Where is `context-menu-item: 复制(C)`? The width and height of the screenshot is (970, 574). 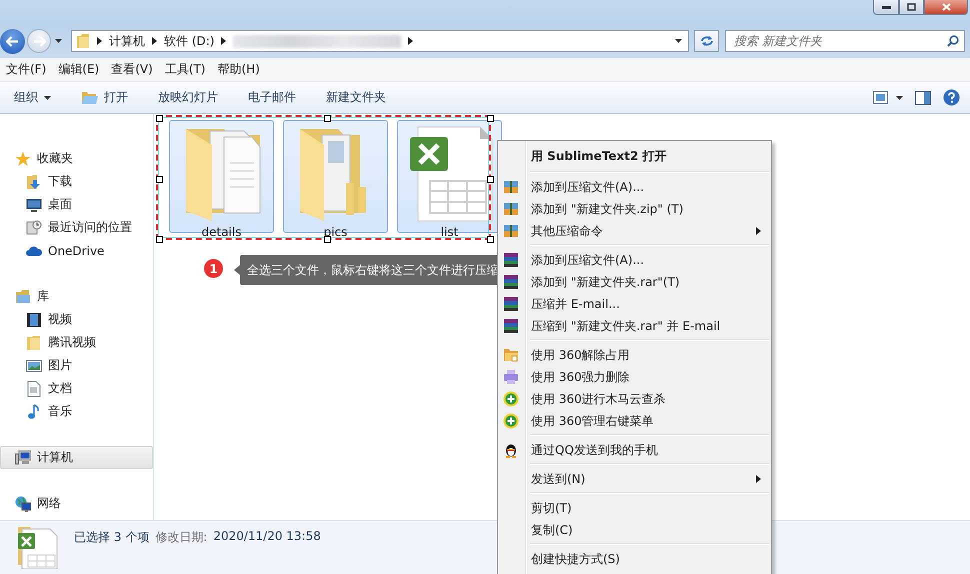
context-menu-item: 复制(C) is located at coordinates (635, 530).